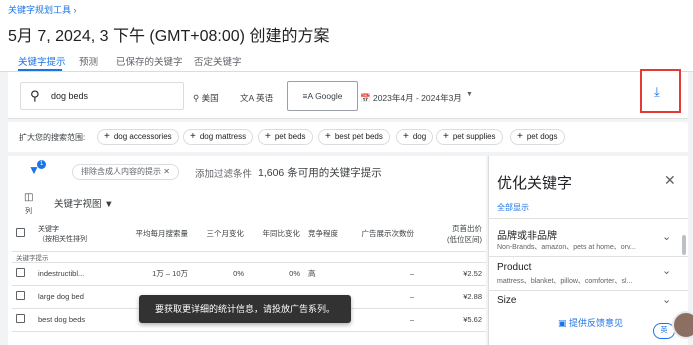 Image resolution: width=693 pixels, height=345 pixels. I want to click on breadcrumb: 关键字规划工具 ›, so click(42, 9).